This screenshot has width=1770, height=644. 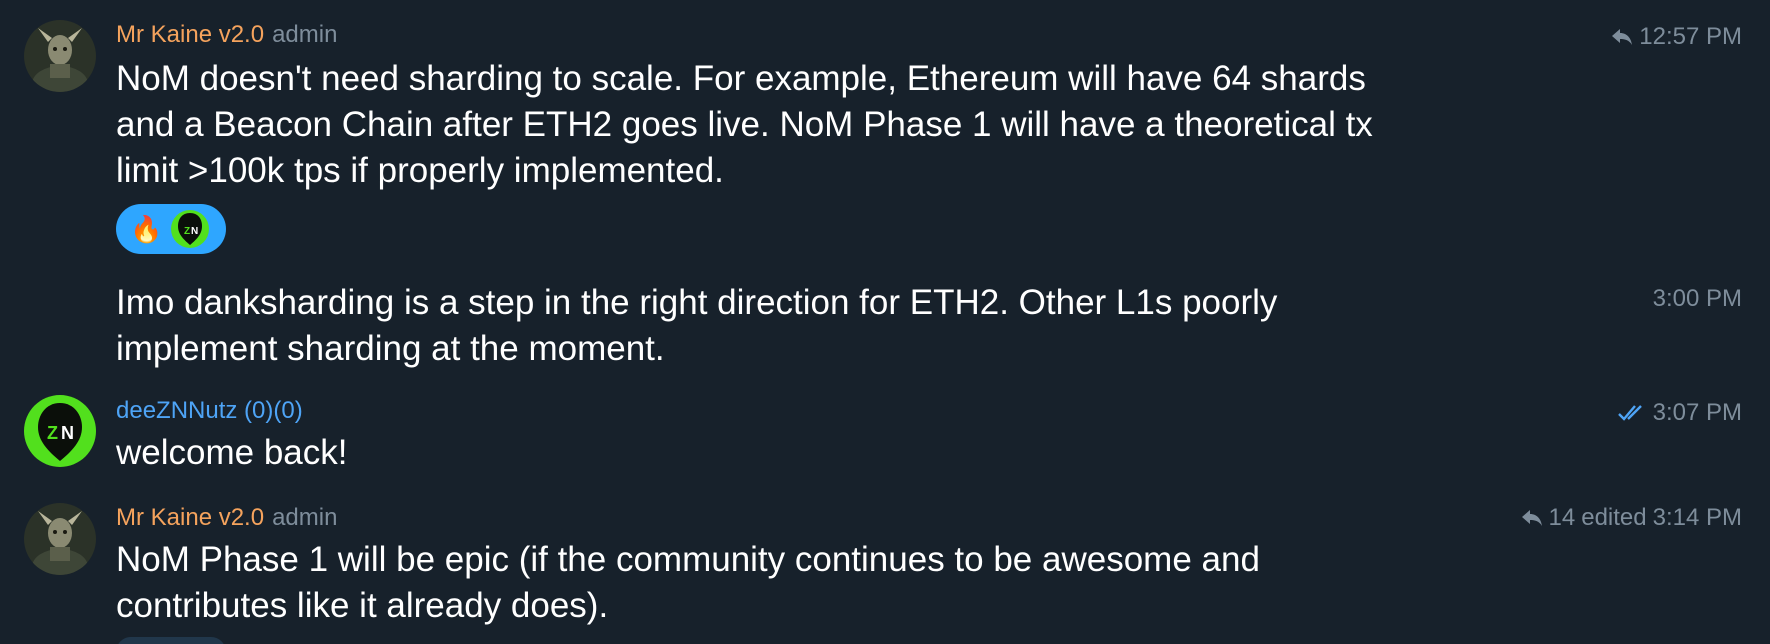 I want to click on message-time: 12:57 PM, so click(x=1690, y=36).